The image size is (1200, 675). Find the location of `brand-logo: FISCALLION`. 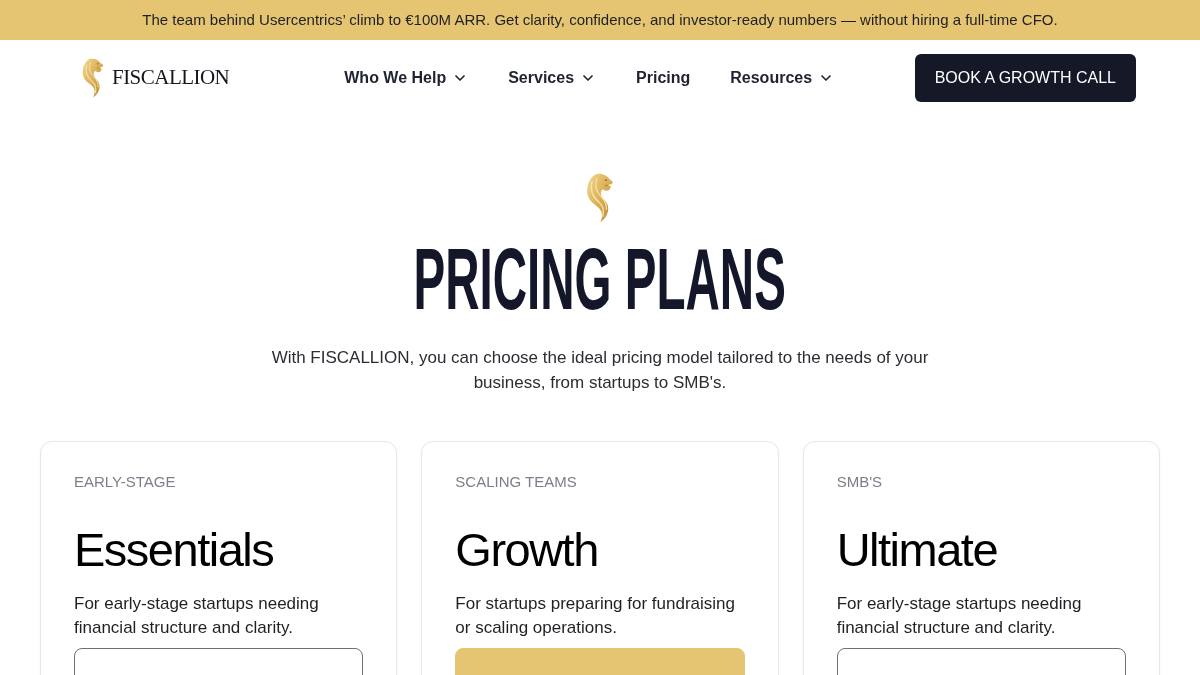

brand-logo: FISCALLION is located at coordinates (155, 78).